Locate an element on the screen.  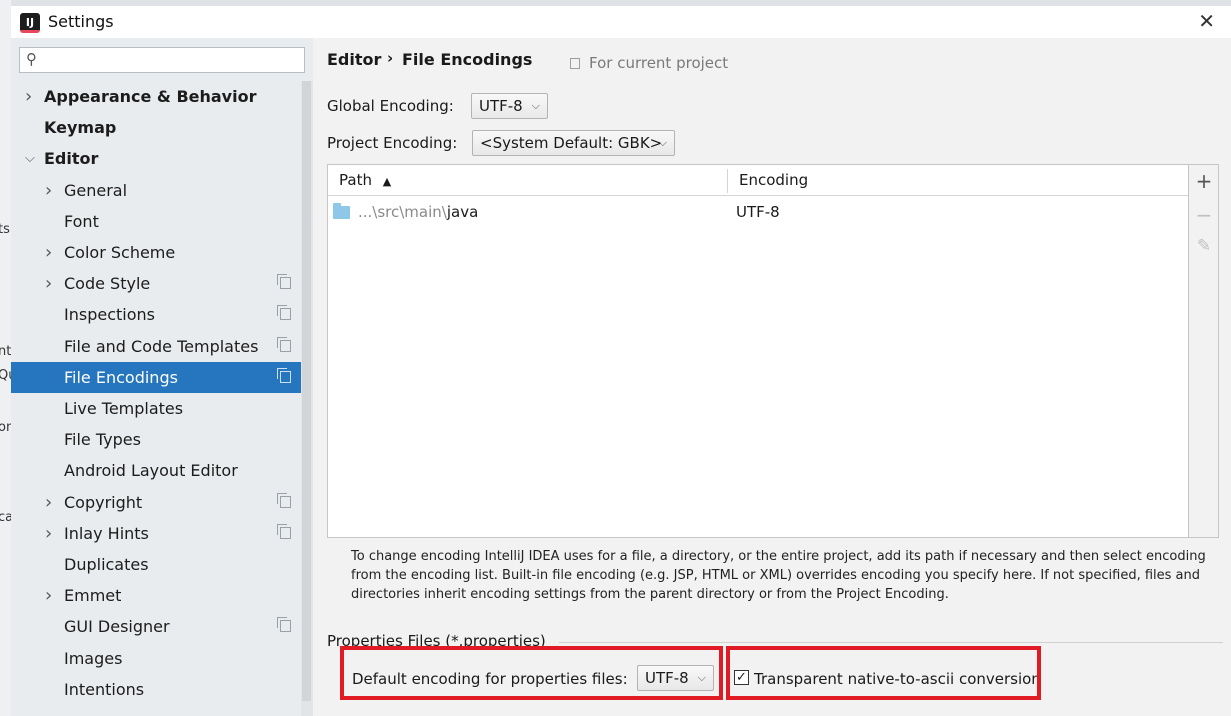
sidebar-item-file-and-code-templates: File and Code Templates is located at coordinates (156, 346).